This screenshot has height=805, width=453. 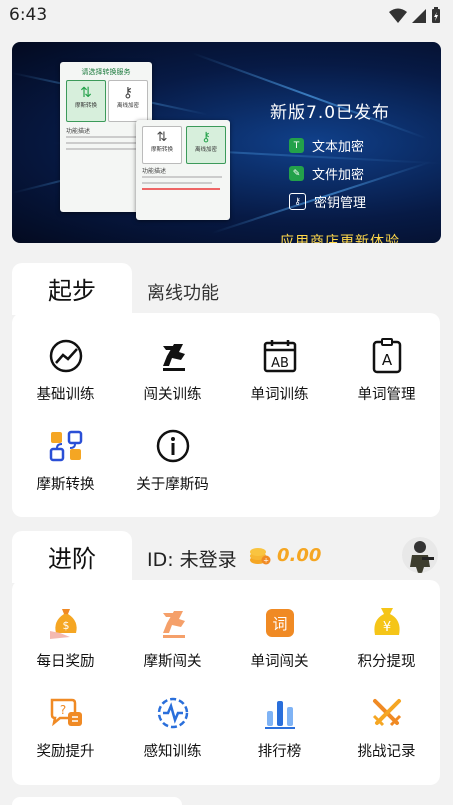 What do you see at coordinates (206, 145) in the screenshot?
I see `banner-tile2-offline: ⚷ 离线加密` at bounding box center [206, 145].